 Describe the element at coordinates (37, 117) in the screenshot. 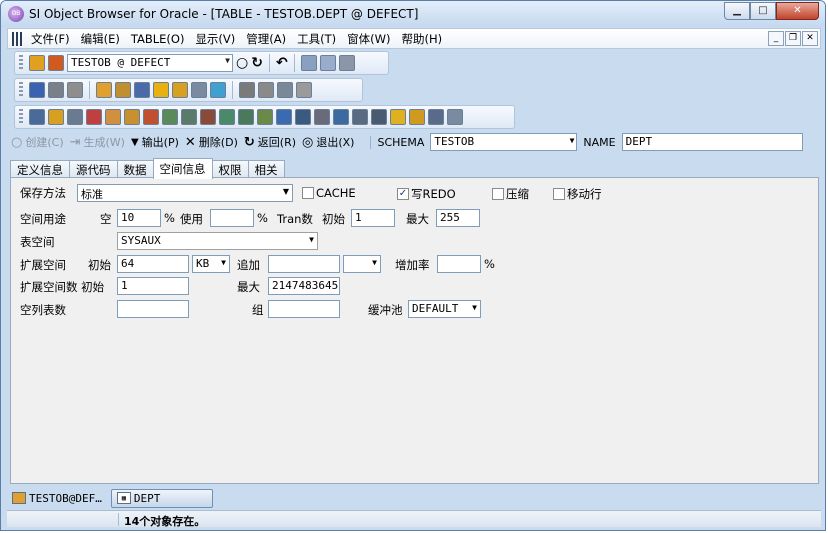

I see `table-icon` at that location.